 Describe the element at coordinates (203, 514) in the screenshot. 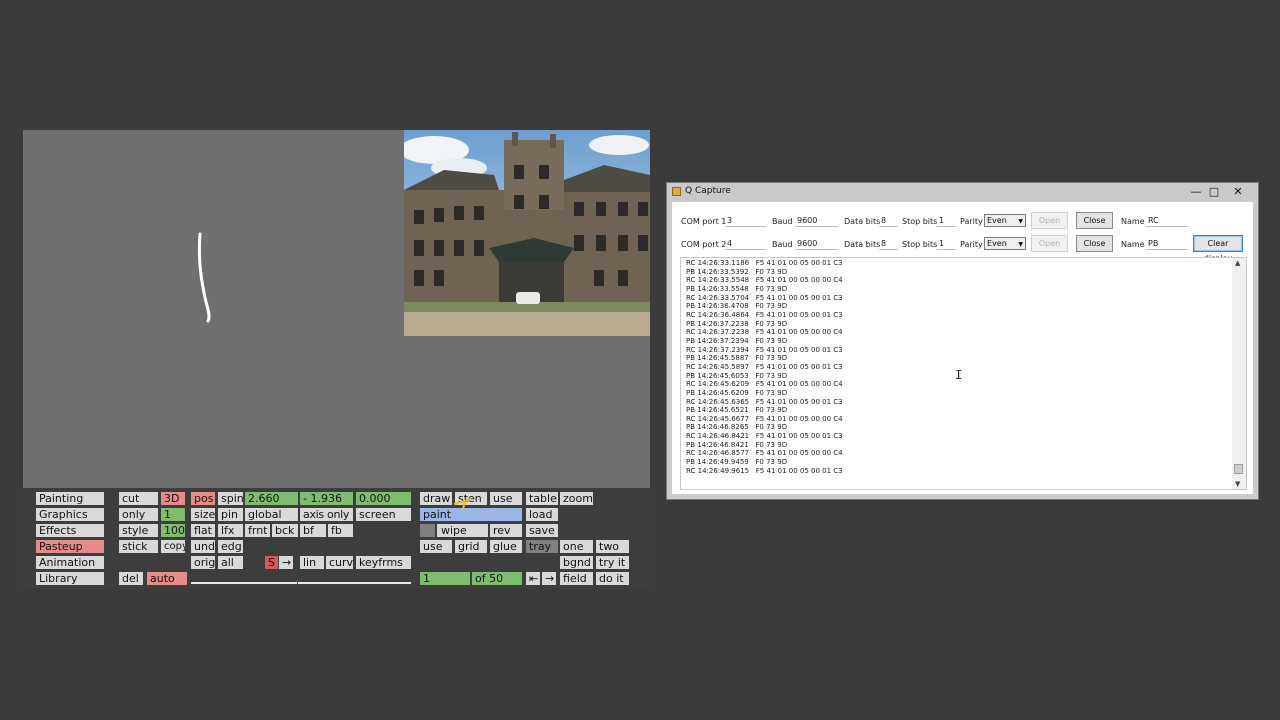

I see `size-button: size` at that location.